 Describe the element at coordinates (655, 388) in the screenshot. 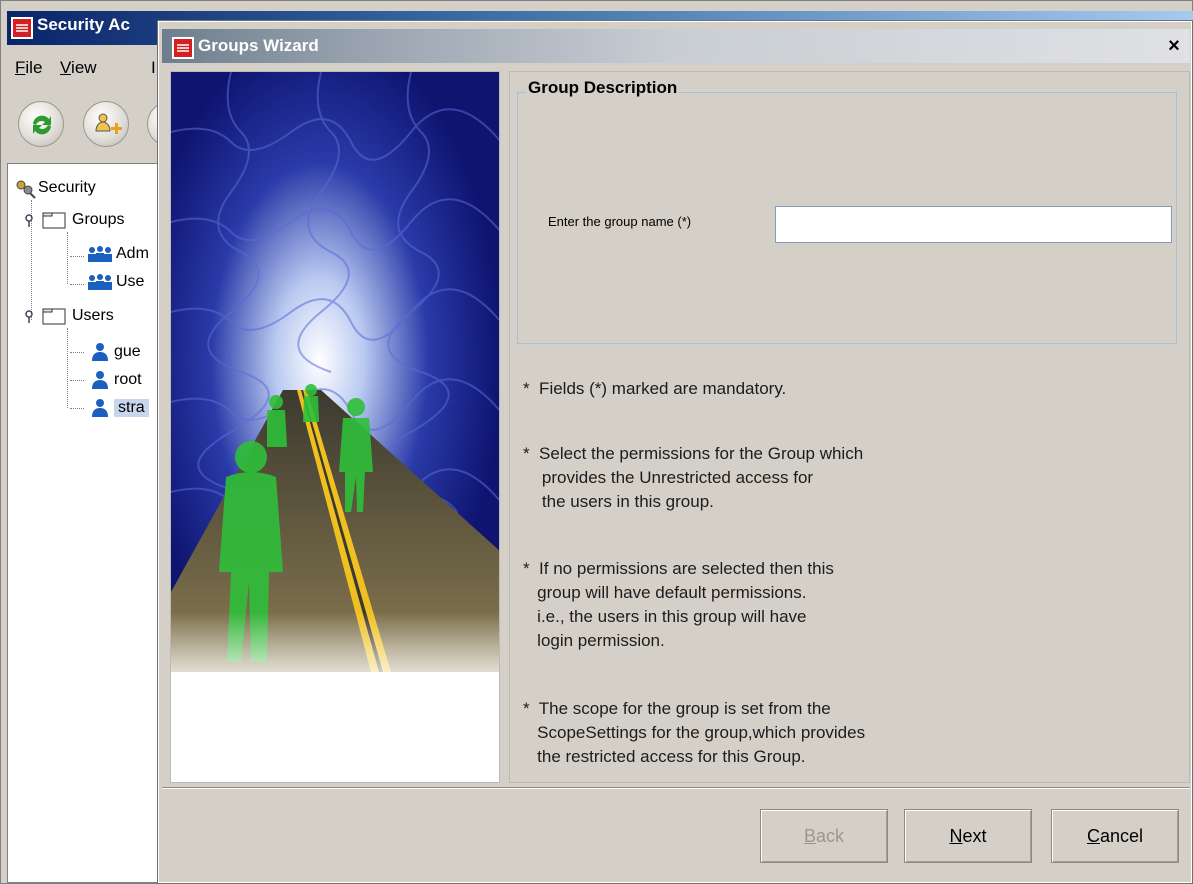

I see `note-mandatory: * Fields (*) marked are mandatory.` at that location.